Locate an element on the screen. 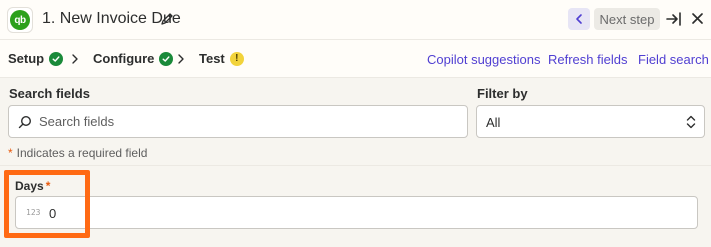 The width and height of the screenshot is (711, 247). tab-test: Test ! is located at coordinates (221, 58).